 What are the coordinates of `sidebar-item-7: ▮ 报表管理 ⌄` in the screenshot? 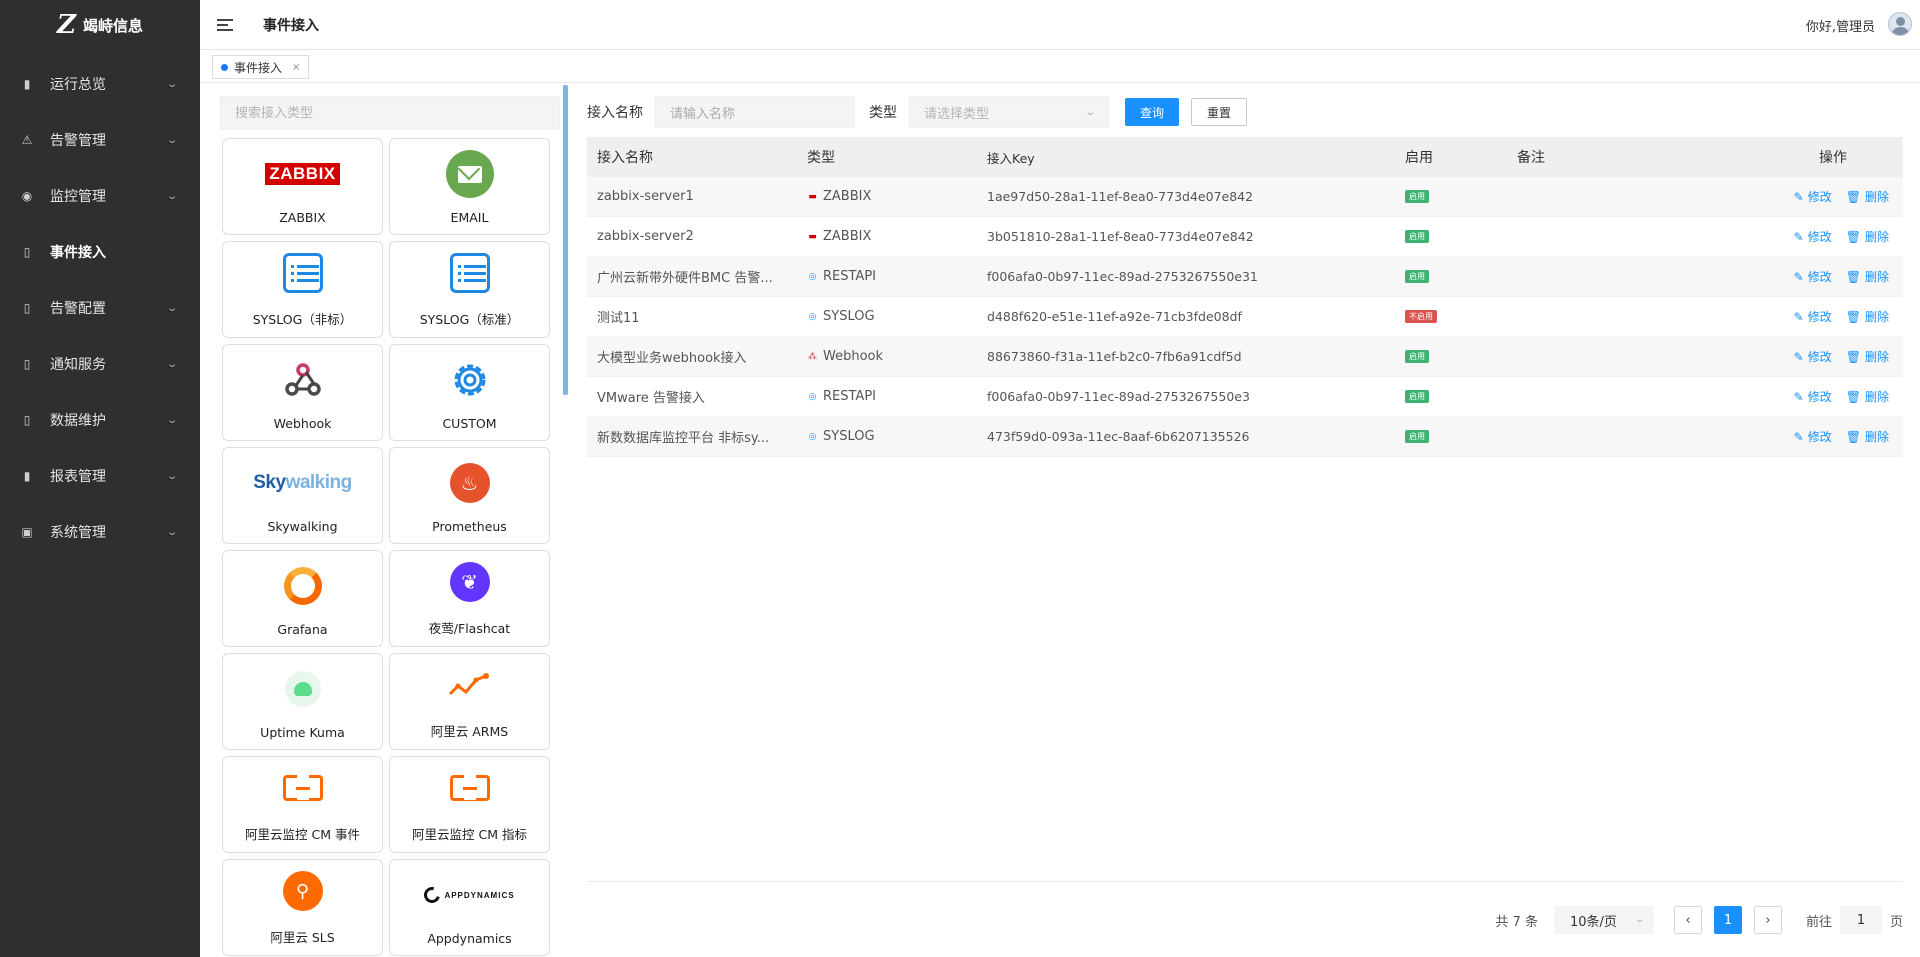 It's located at (100, 476).